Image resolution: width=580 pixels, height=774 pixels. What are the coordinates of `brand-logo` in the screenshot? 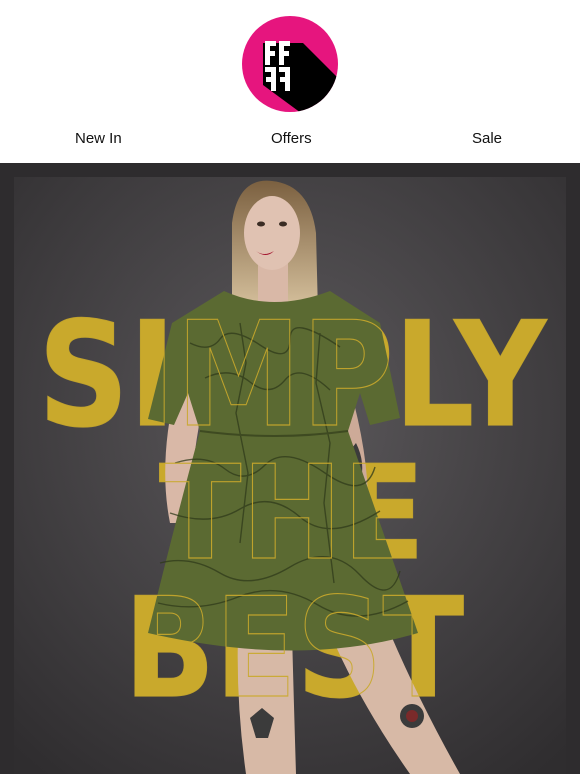 It's located at (290, 64).